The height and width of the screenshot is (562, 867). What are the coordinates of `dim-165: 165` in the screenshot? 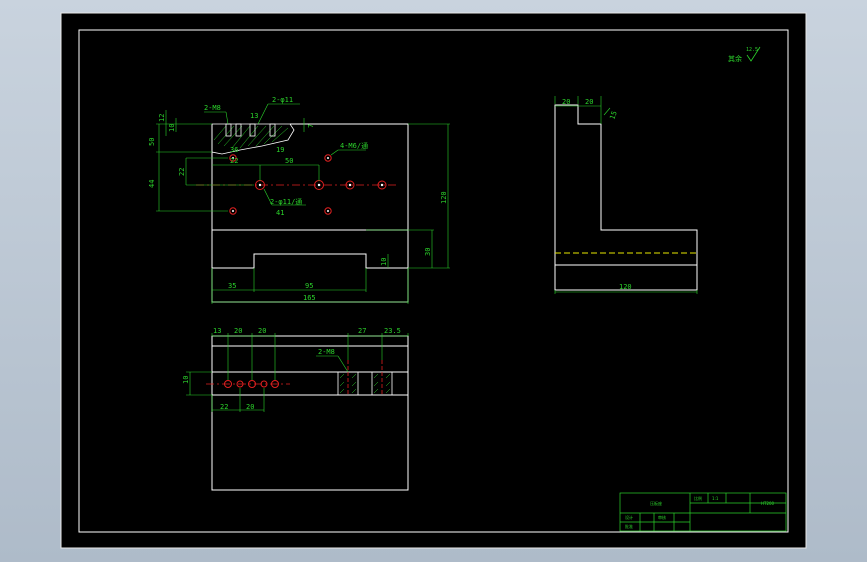 It's located at (309, 298).